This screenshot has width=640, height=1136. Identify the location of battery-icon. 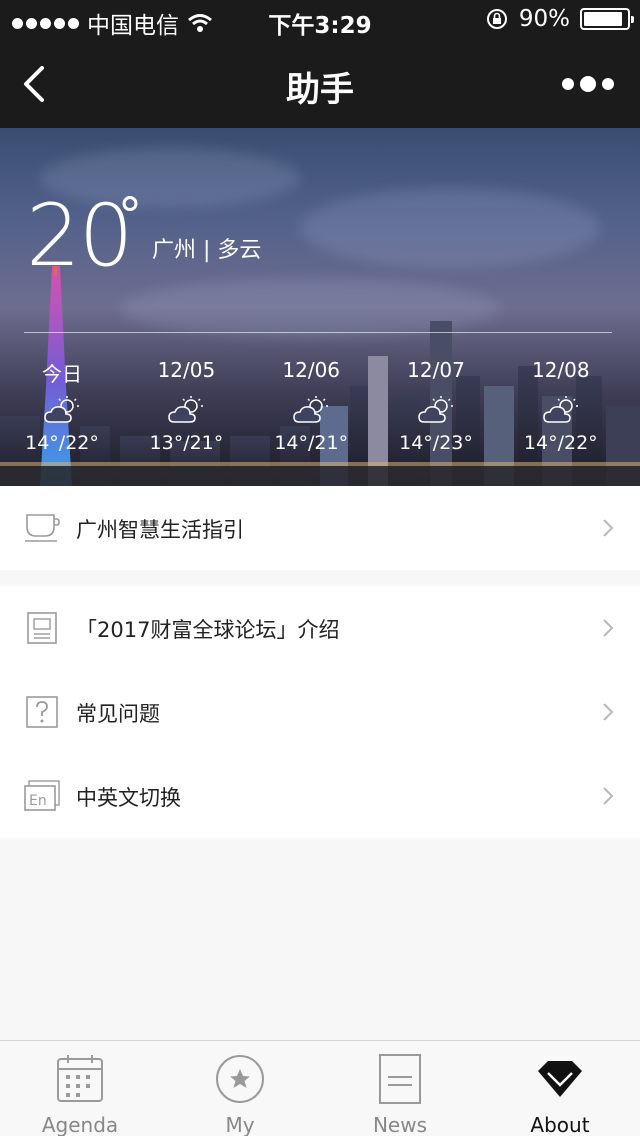
(607, 19).